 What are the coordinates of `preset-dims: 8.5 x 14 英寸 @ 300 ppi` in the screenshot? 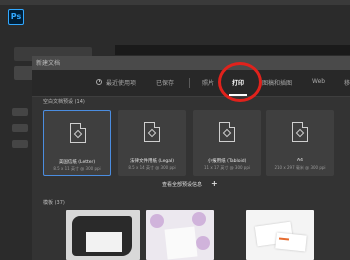 It's located at (152, 167).